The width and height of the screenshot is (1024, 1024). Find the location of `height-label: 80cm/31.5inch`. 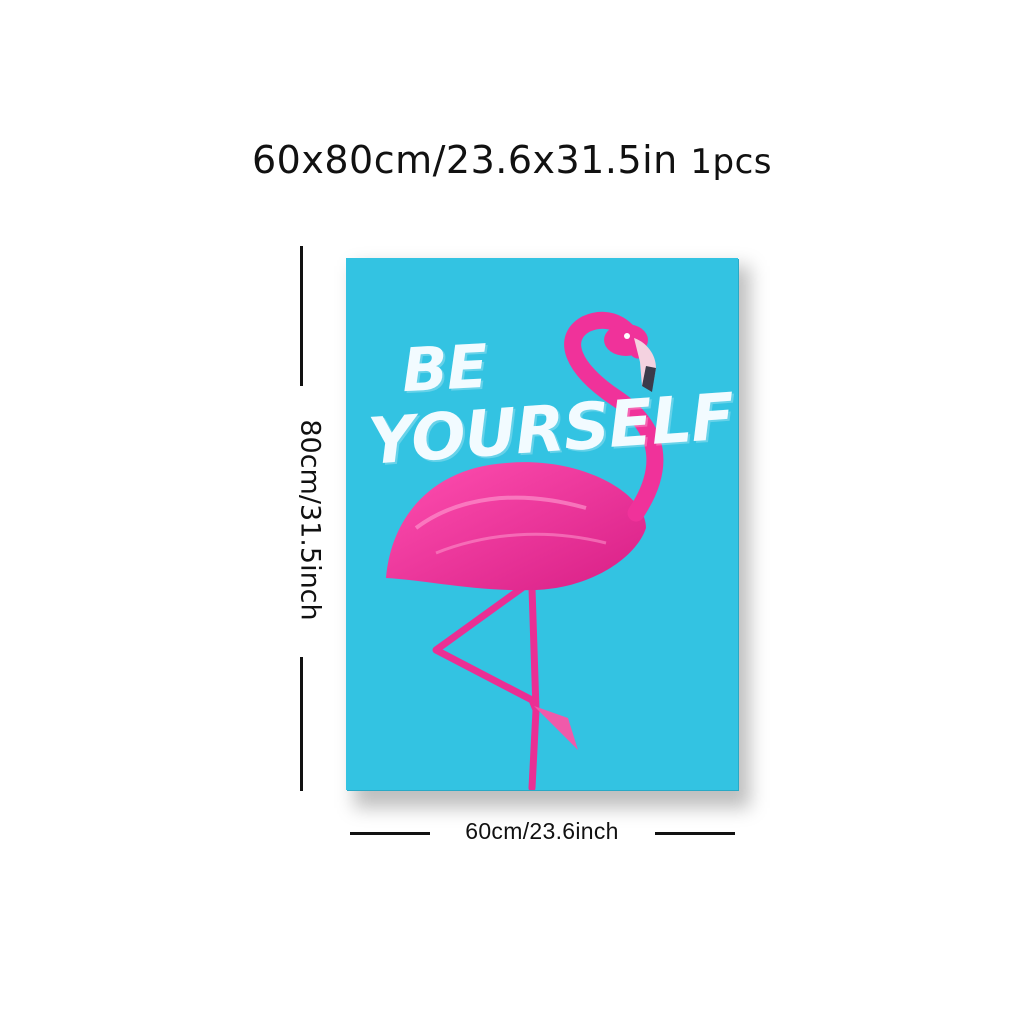

height-label: 80cm/31.5inch is located at coordinates (310, 520).